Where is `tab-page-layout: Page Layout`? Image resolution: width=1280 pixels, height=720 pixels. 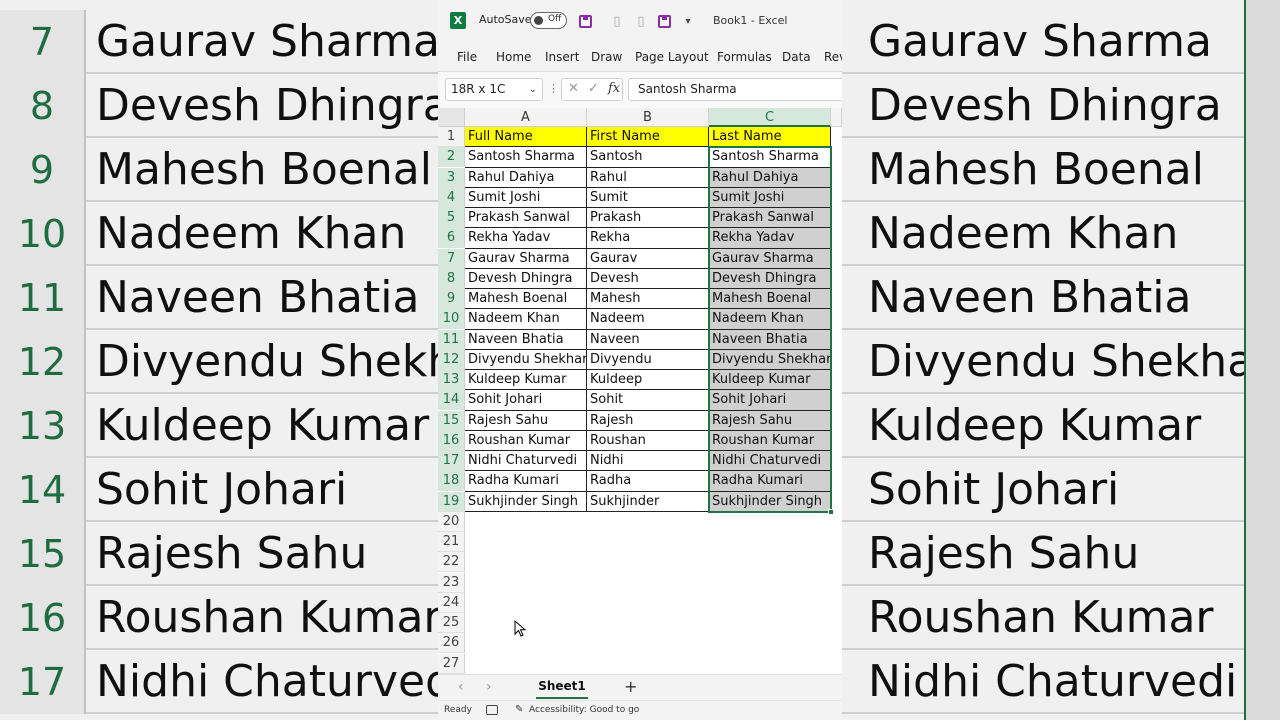 tab-page-layout: Page Layout is located at coordinates (672, 57).